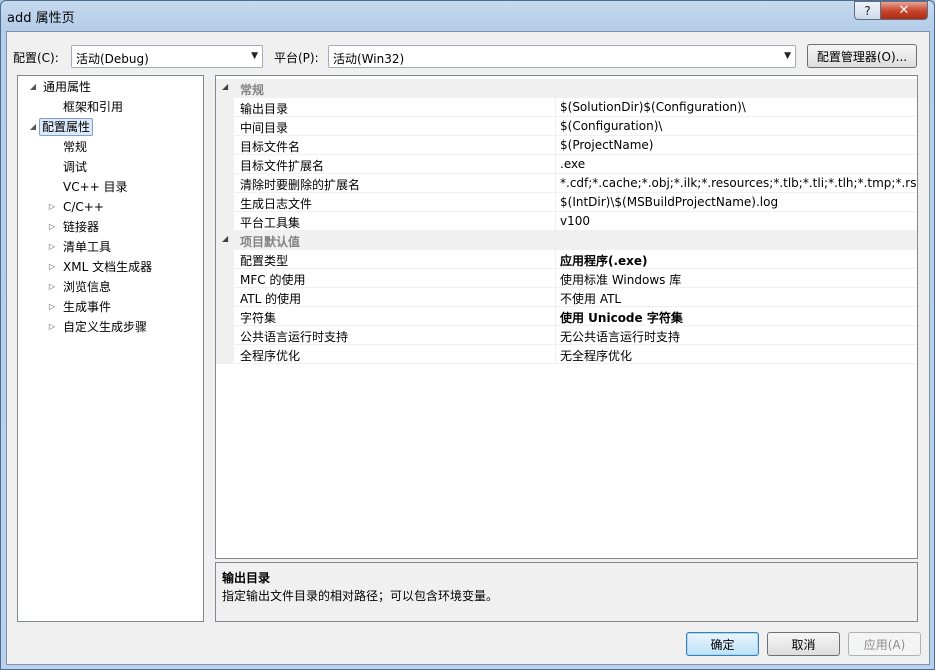  I want to click on ok-button: 确定, so click(722, 644).